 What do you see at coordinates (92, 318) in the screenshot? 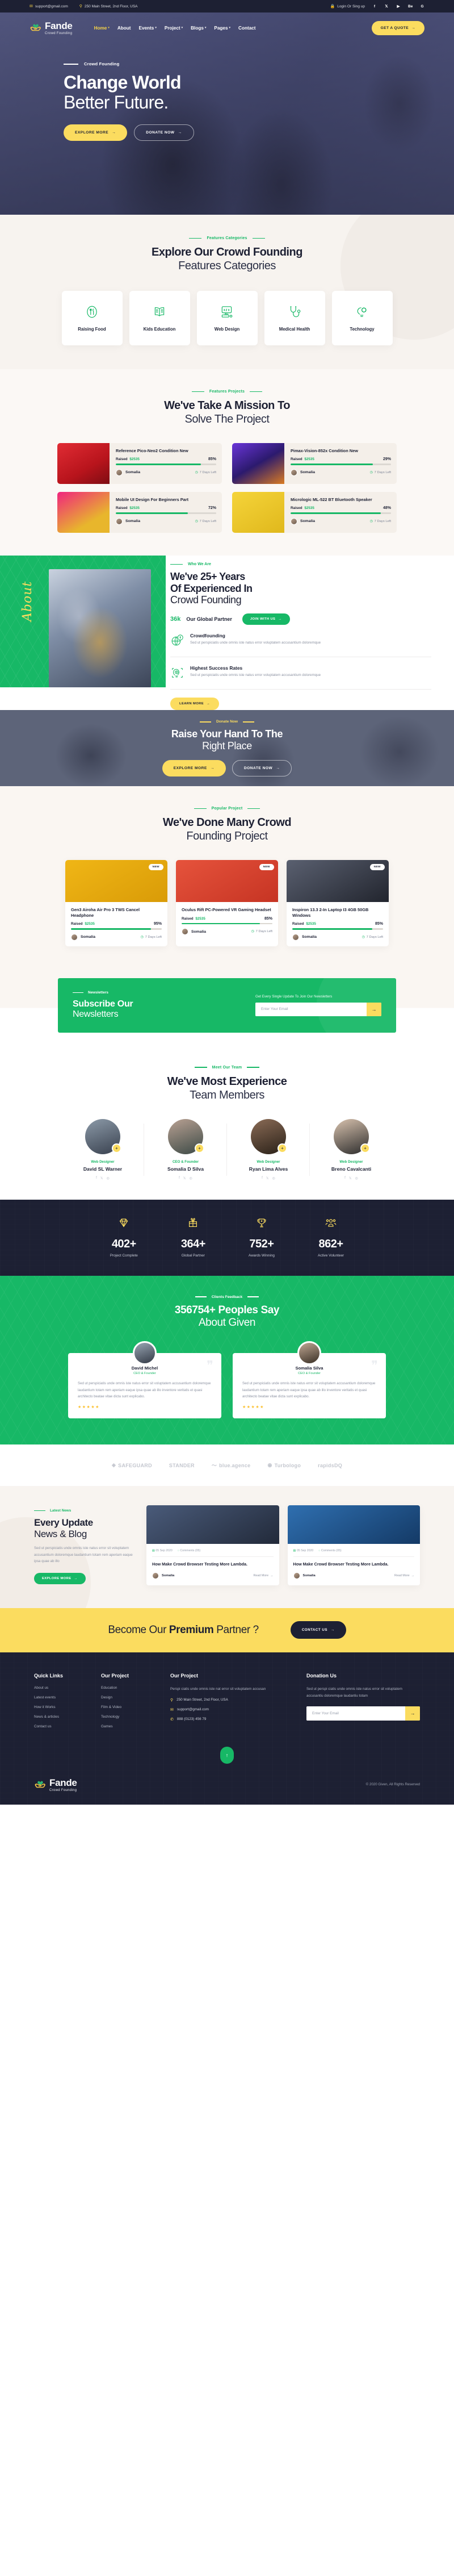
I see `feature-card-raising-food: Raising Food` at bounding box center [92, 318].